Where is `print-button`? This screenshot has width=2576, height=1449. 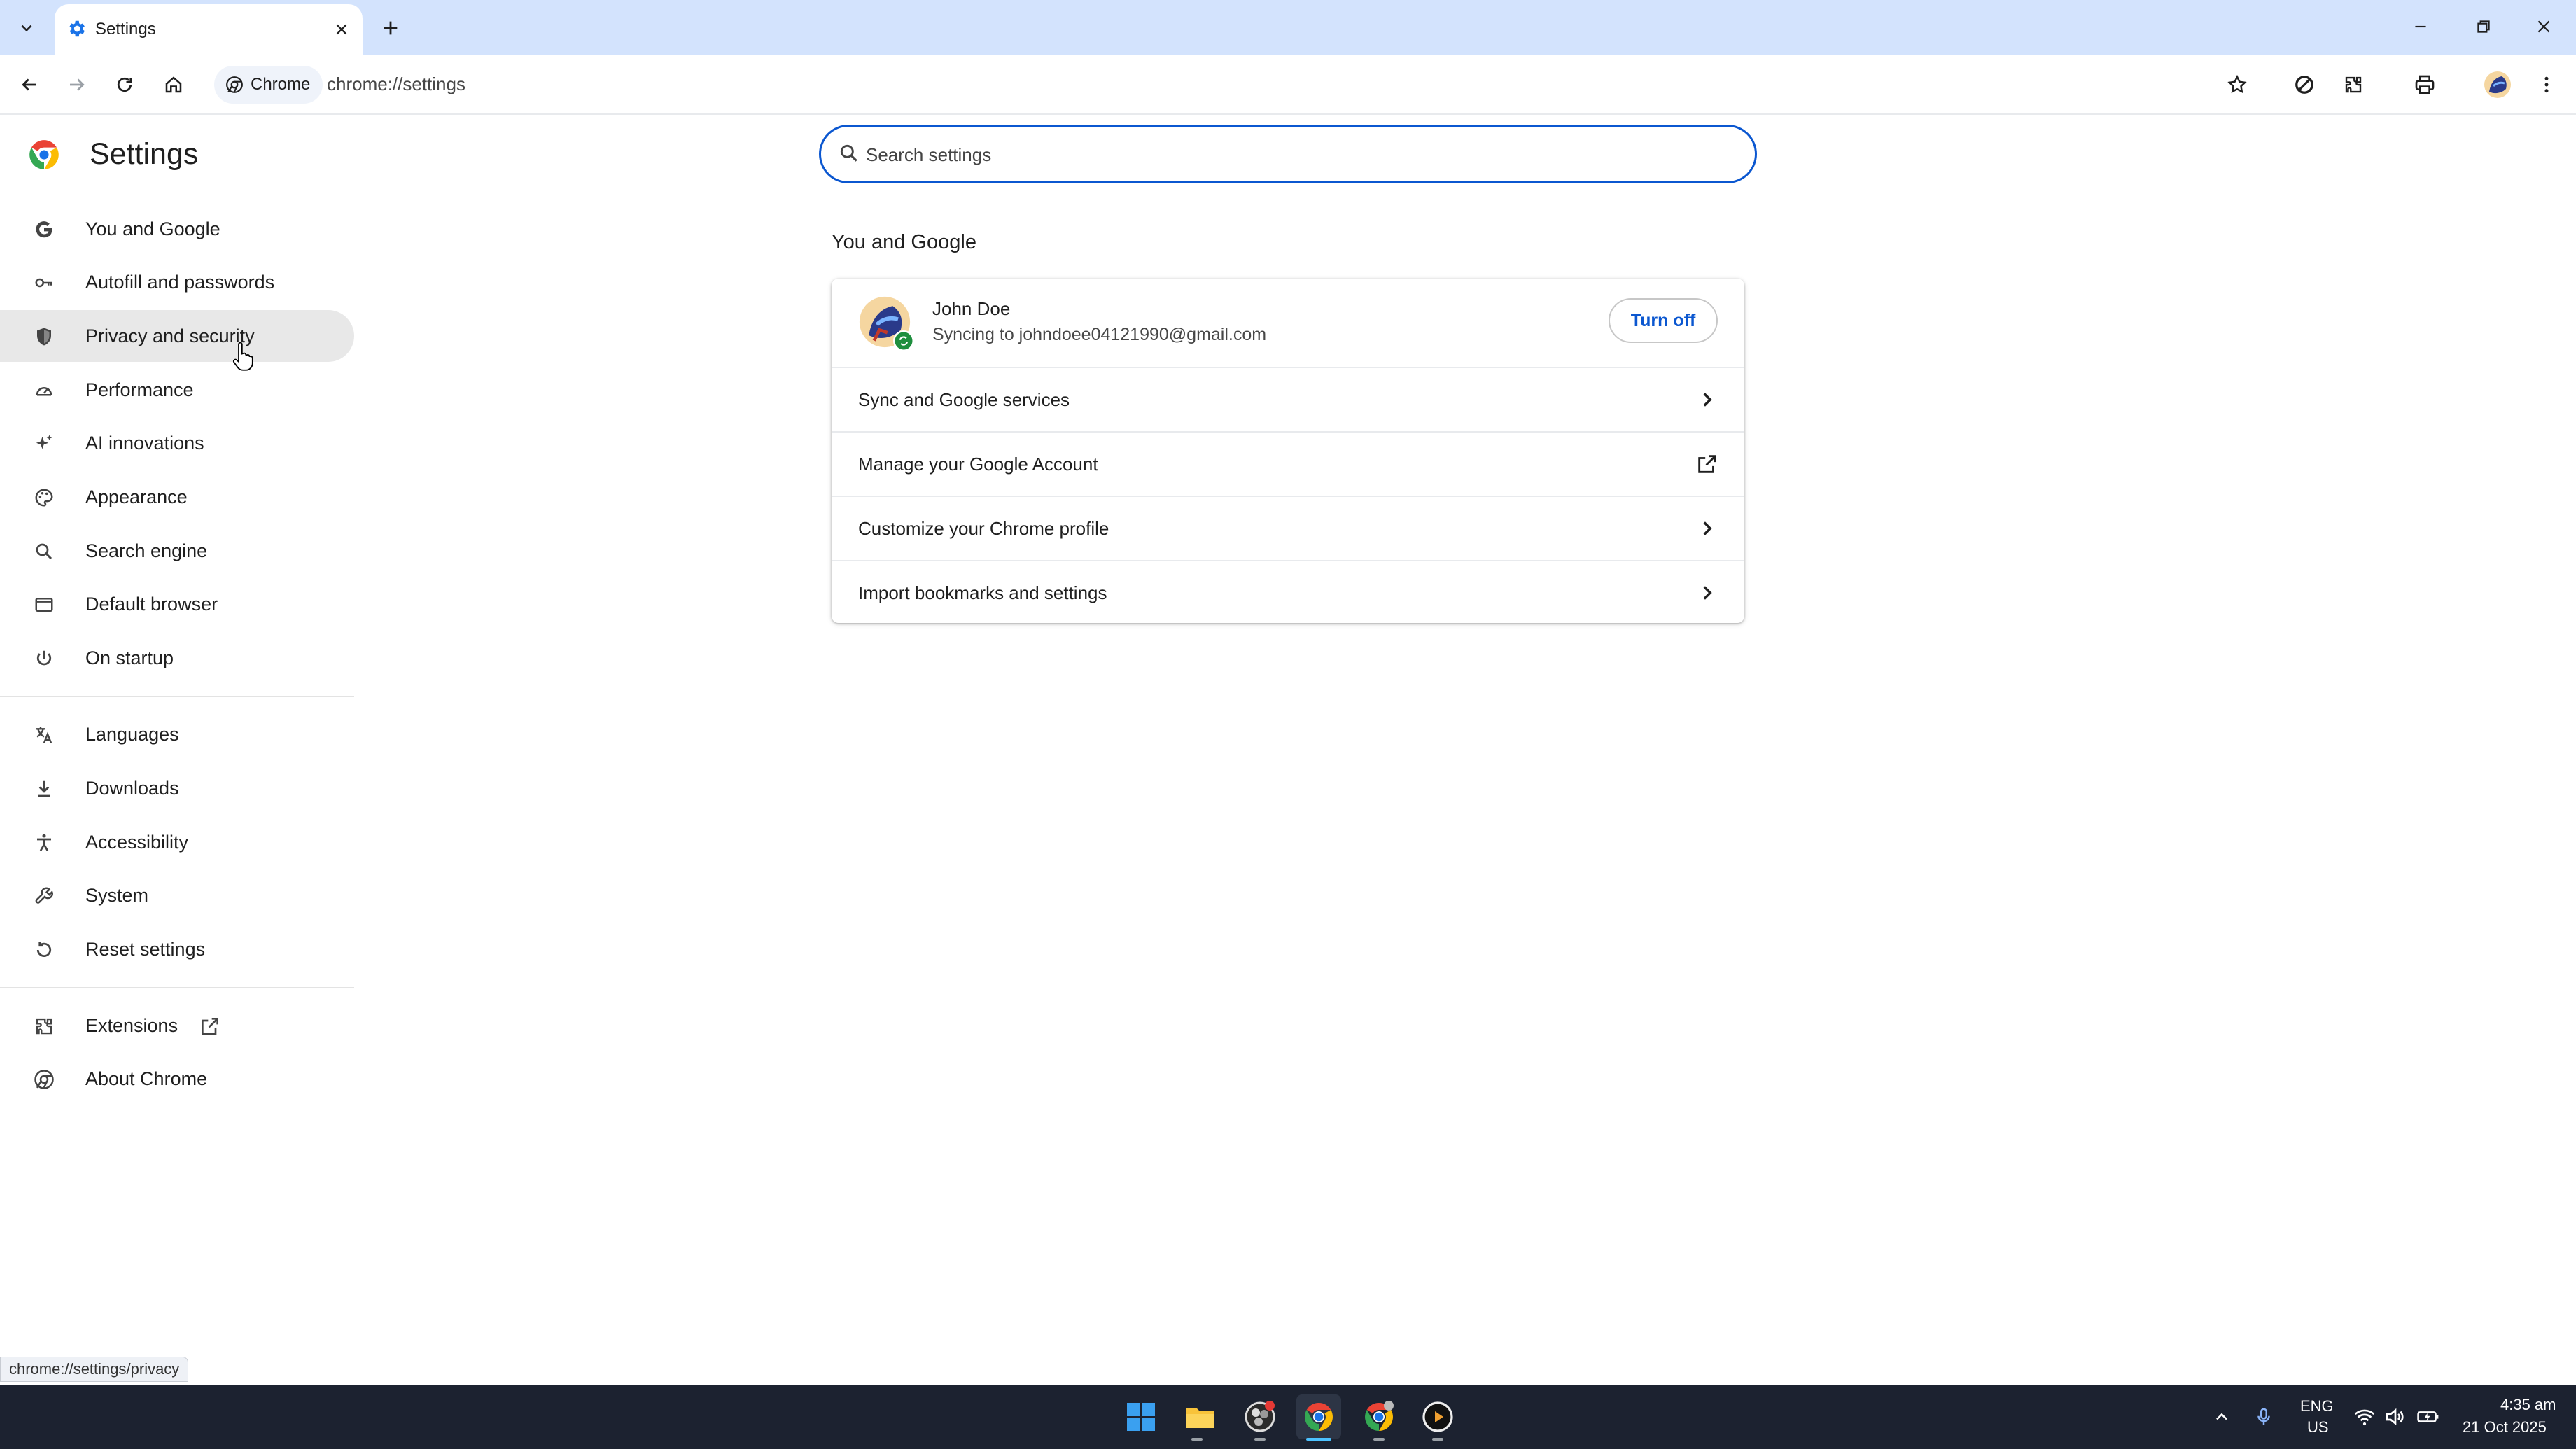 print-button is located at coordinates (2424, 84).